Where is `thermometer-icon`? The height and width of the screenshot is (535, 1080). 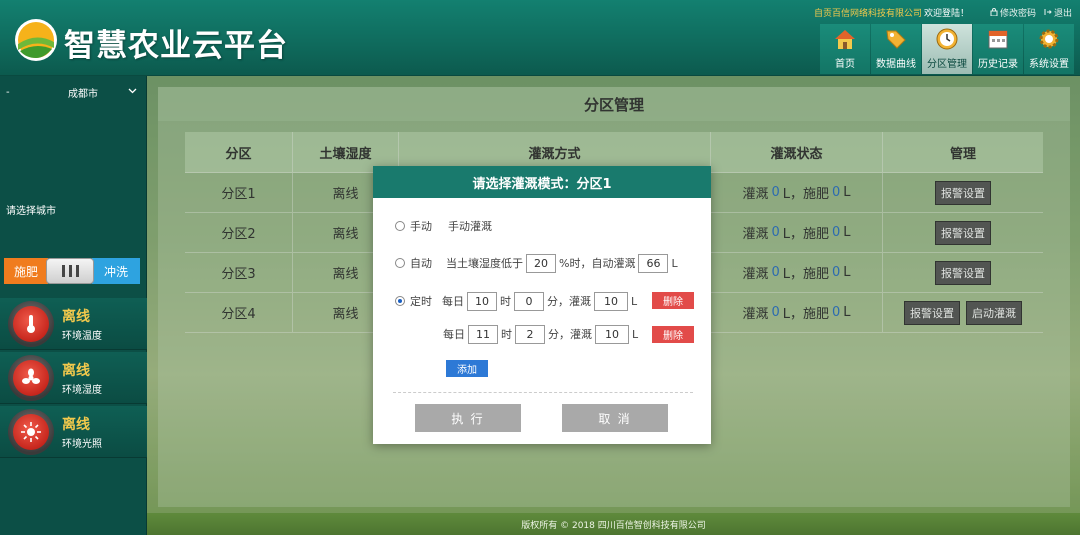 thermometer-icon is located at coordinates (31, 324).